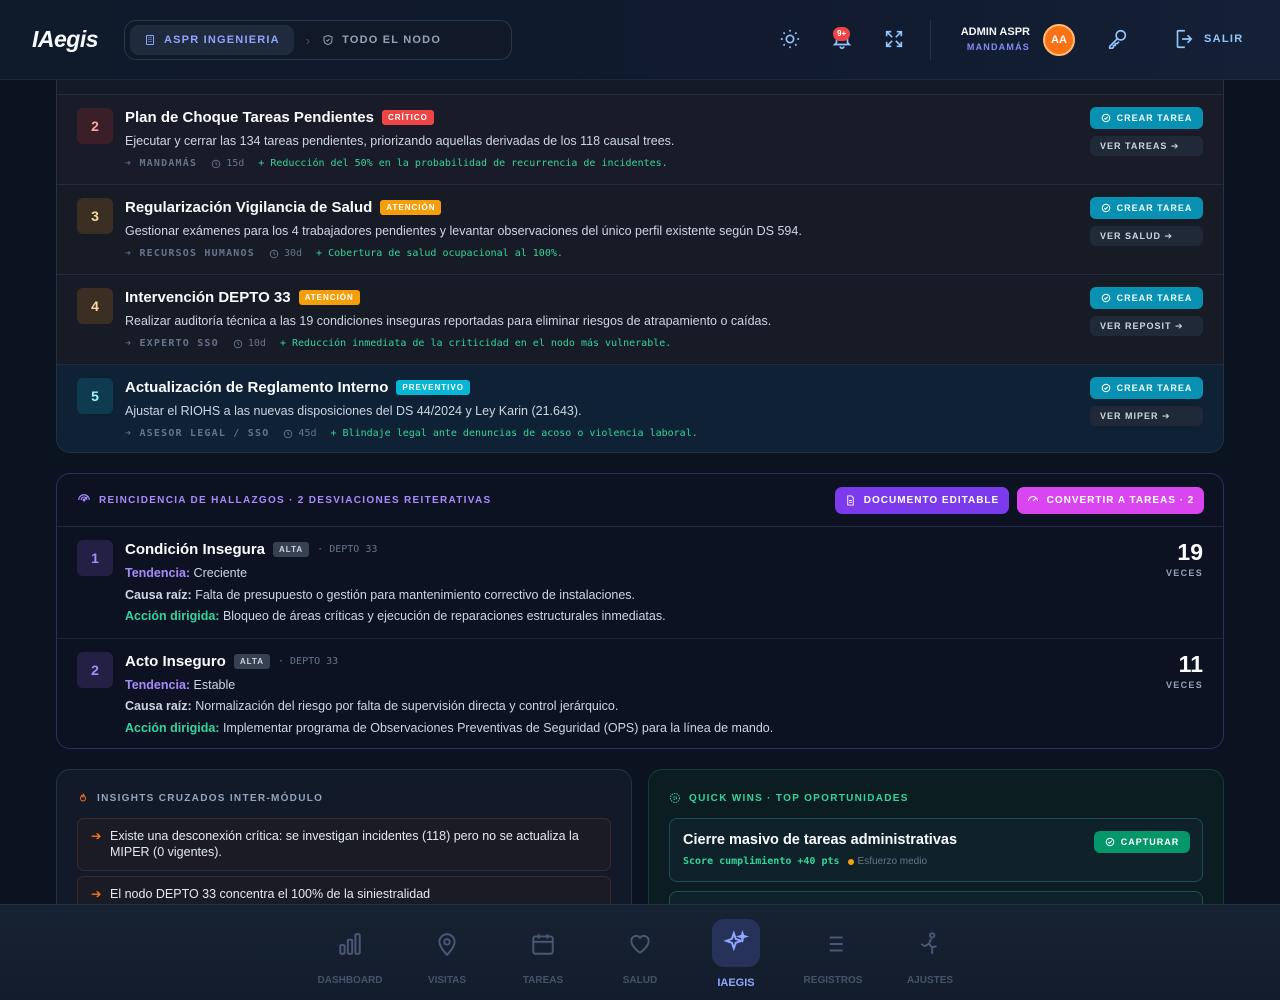  Describe the element at coordinates (995, 32) in the screenshot. I see `user-name: ADMIN ASPR` at that location.